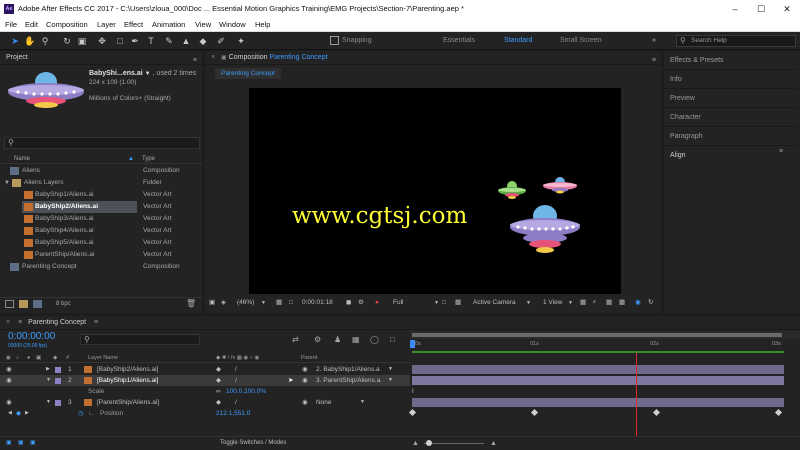 This screenshot has width=800, height=450. I want to click on menu-effect: Effect, so click(133, 25).